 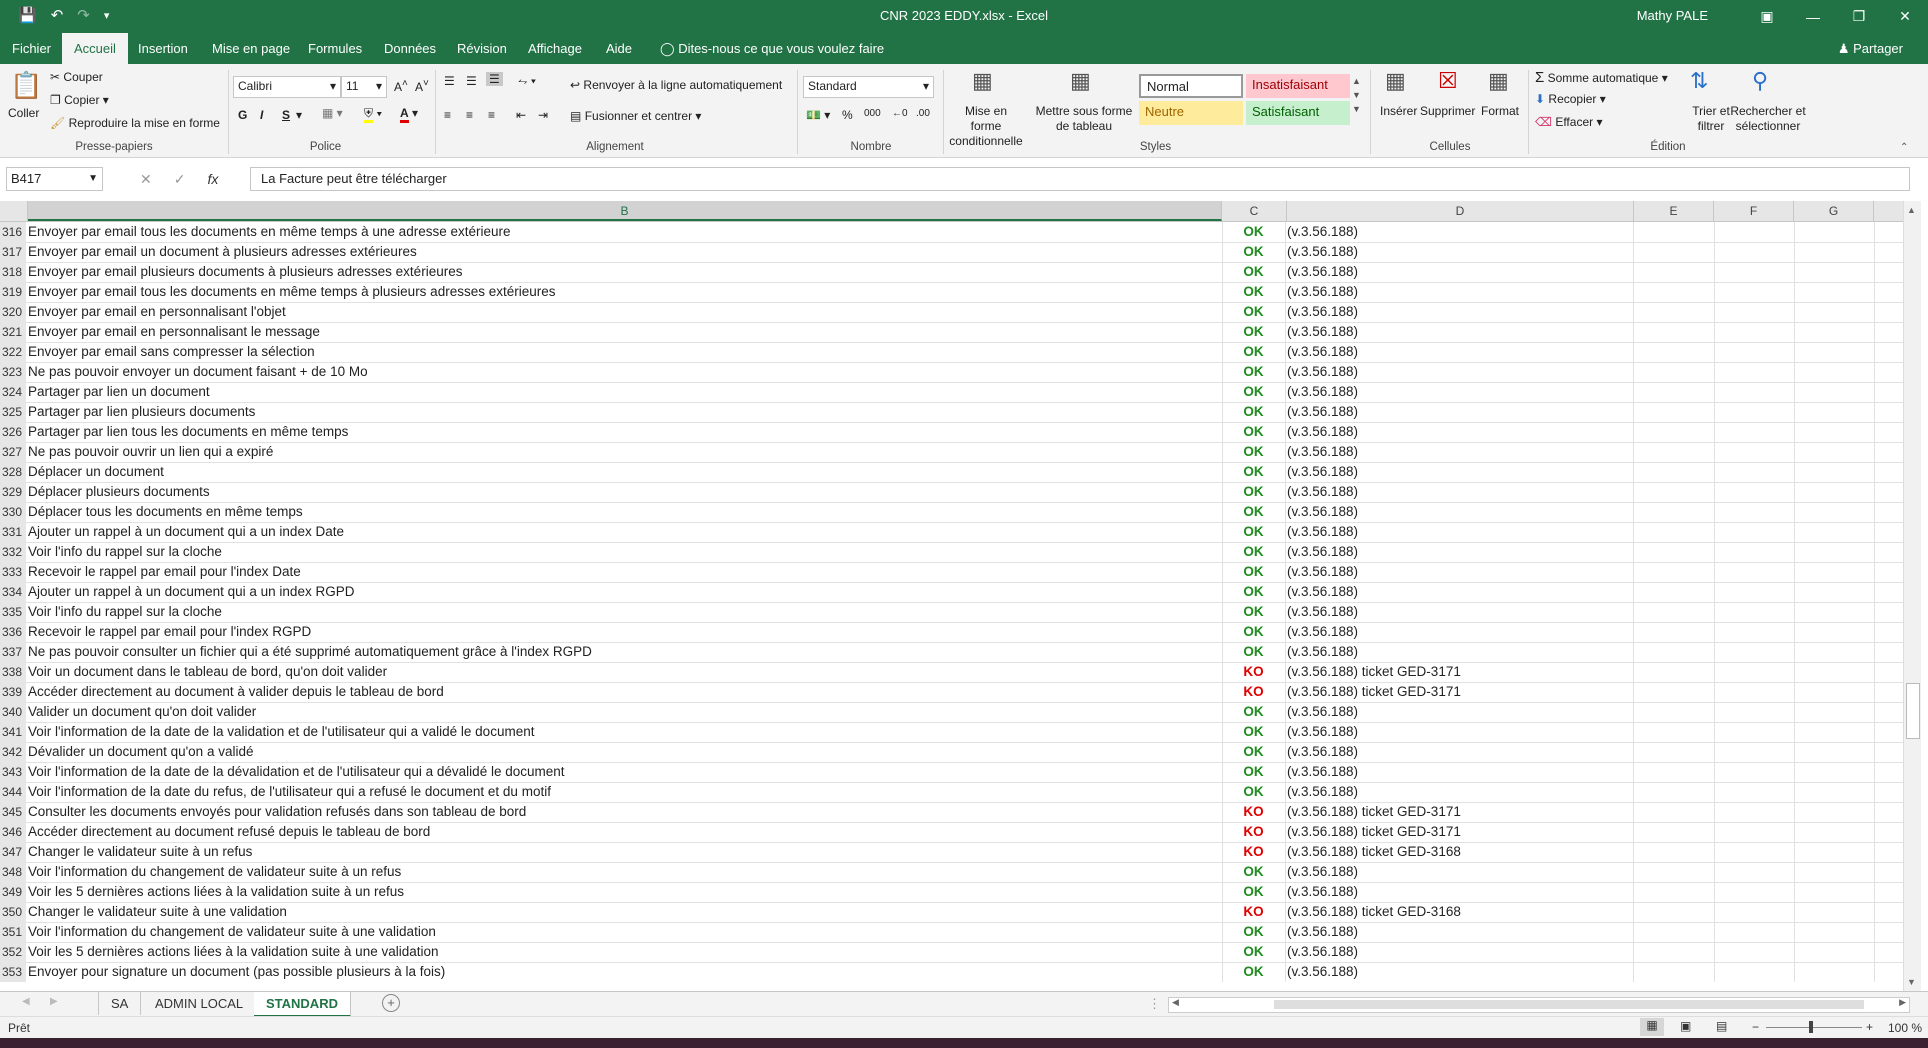 I want to click on row-header: 329, so click(x=13, y=492).